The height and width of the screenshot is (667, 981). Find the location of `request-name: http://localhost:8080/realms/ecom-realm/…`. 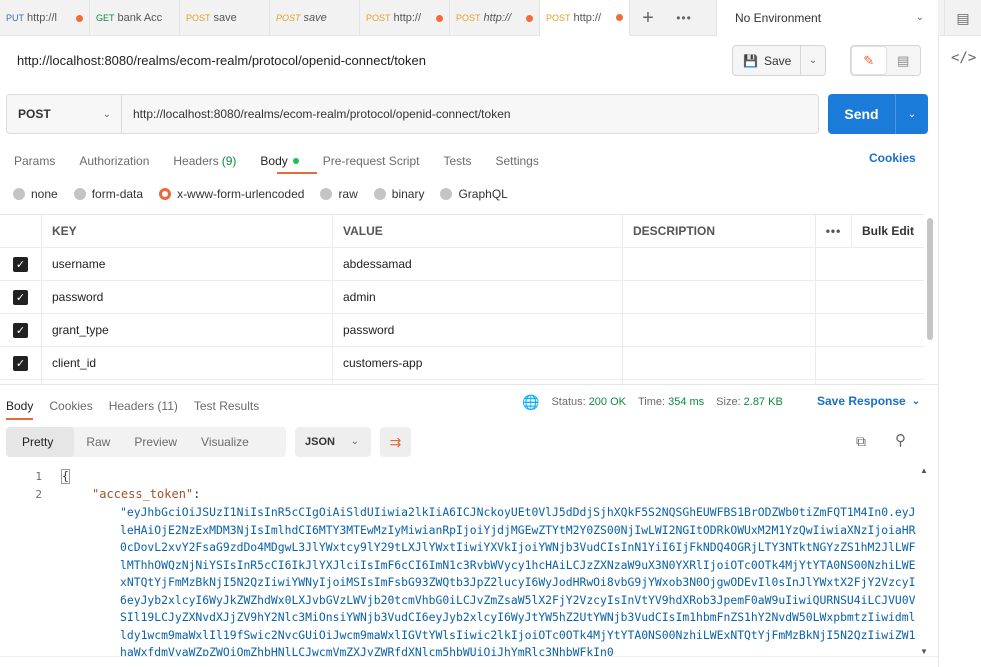

request-name: http://localhost:8080/realms/ecom-realm/… is located at coordinates (221, 60).